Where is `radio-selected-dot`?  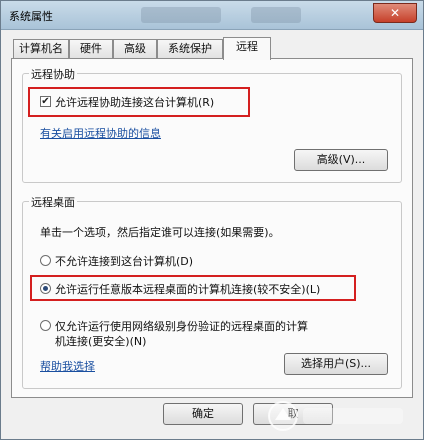 radio-selected-dot is located at coordinates (45, 288).